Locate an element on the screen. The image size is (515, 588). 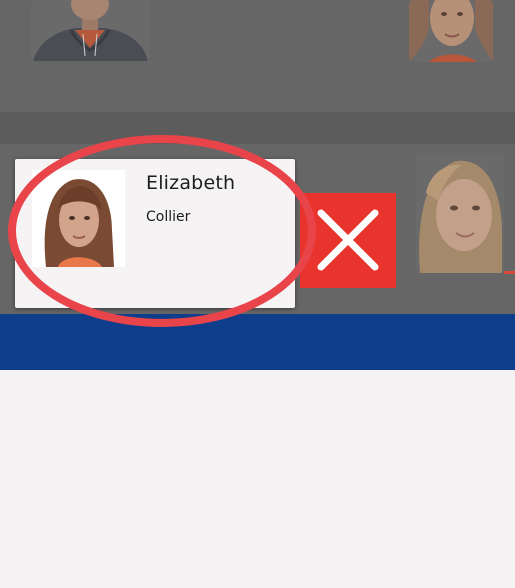
contact-last-name: Collier is located at coordinates (168, 217).